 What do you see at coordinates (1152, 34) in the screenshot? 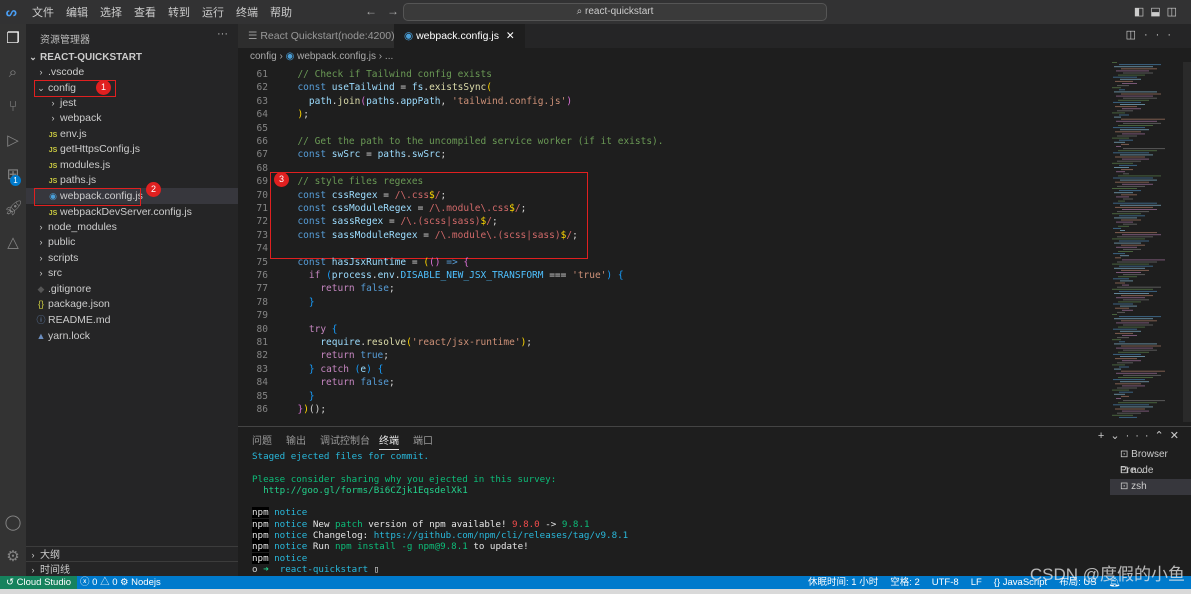
I see `split-editor-icon: ◫···` at bounding box center [1152, 34].